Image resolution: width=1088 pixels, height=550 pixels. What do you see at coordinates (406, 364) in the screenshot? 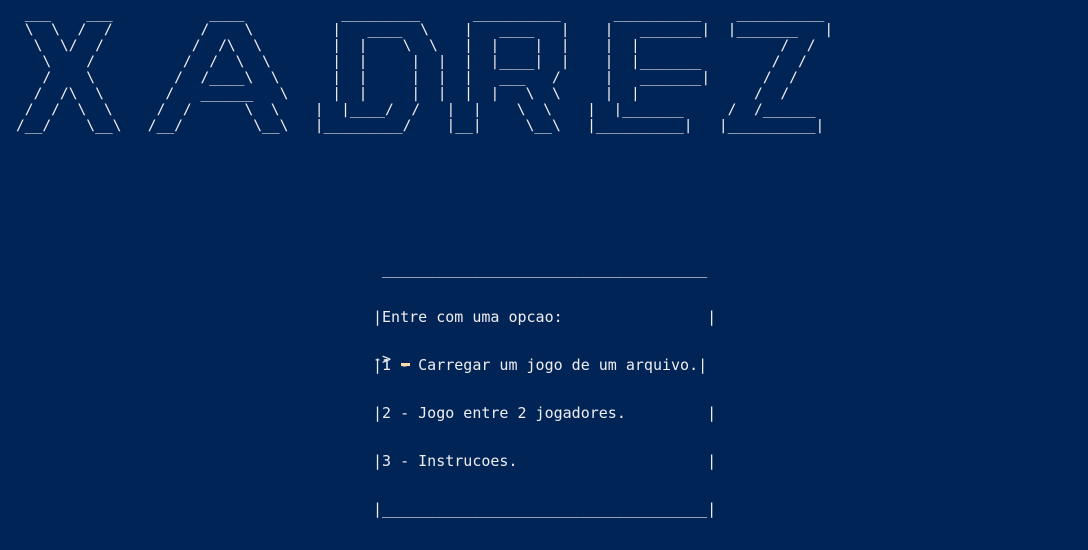
I see `text-cursor` at bounding box center [406, 364].